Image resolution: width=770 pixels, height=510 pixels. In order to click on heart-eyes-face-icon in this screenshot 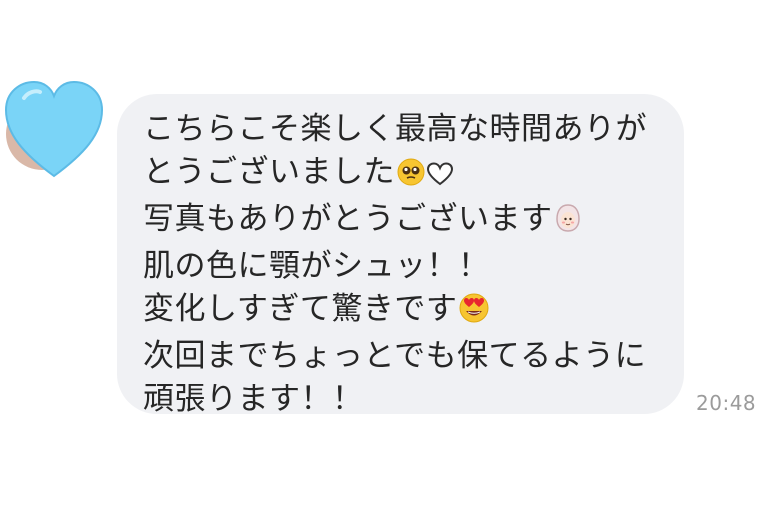, I will do `click(474, 313)`.